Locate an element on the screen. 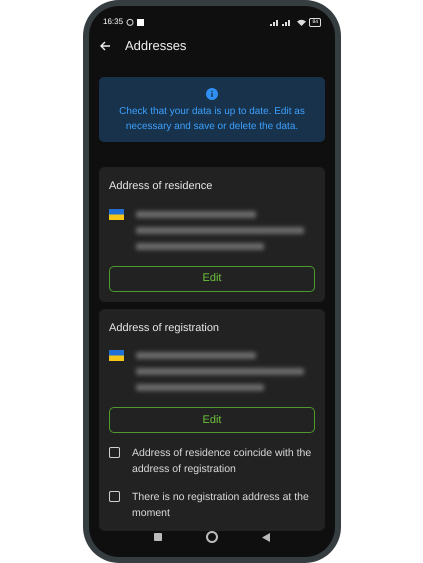  info-text: Check that your data is up to date. Edit as necessary and save or delete the data. is located at coordinates (212, 119).